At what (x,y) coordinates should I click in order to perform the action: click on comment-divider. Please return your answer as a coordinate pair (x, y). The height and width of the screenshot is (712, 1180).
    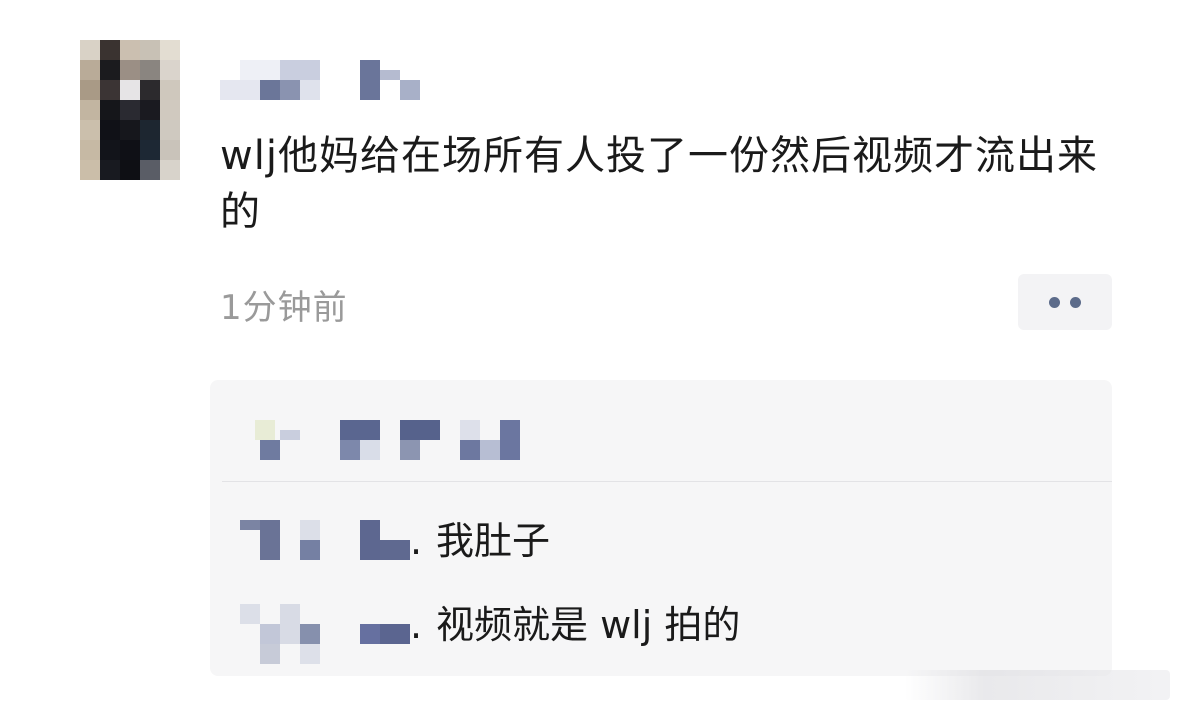
    Looking at the image, I should click on (667, 481).